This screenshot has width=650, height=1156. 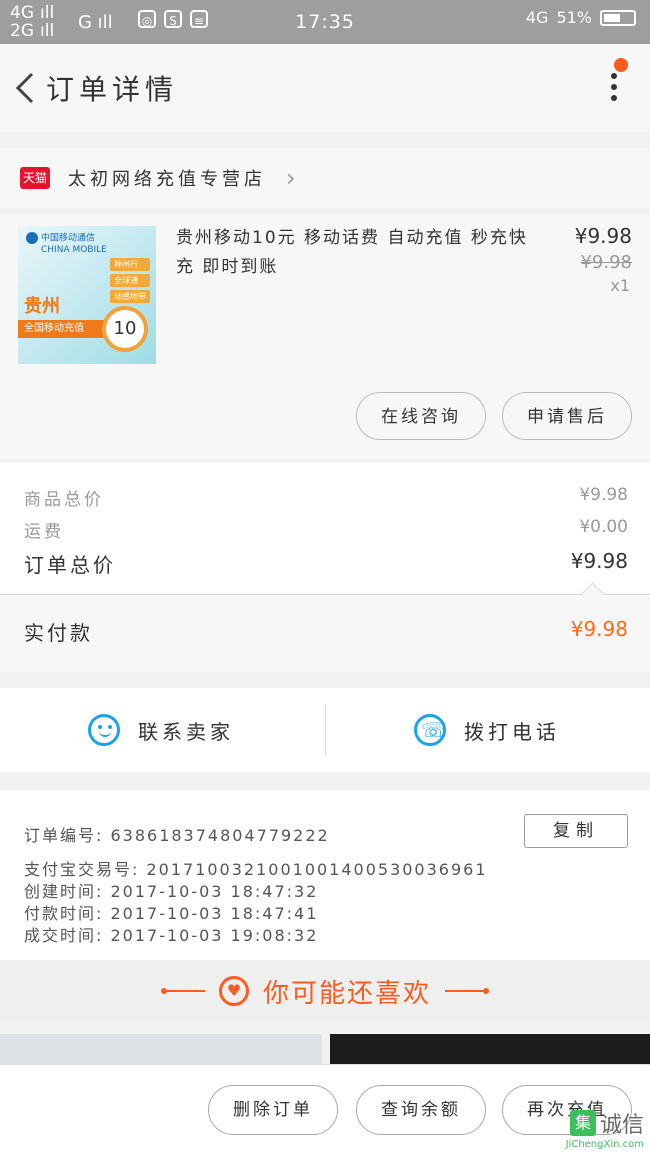 What do you see at coordinates (621, 1125) in the screenshot?
I see `watermark-text: 诚信` at bounding box center [621, 1125].